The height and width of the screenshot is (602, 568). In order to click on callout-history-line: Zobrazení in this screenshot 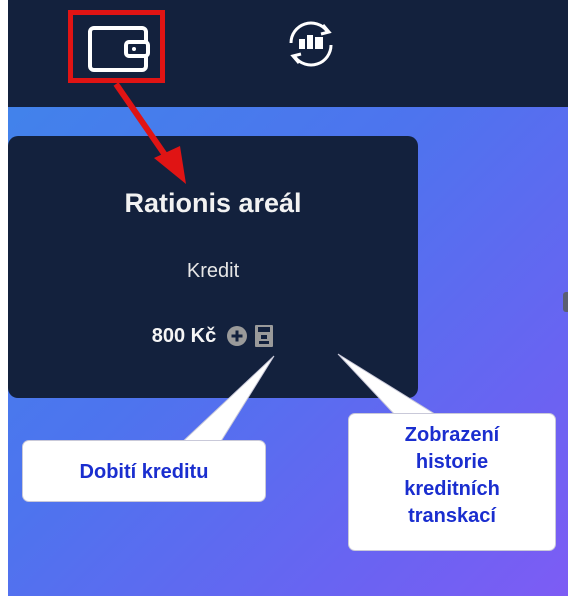, I will do `click(452, 435)`.